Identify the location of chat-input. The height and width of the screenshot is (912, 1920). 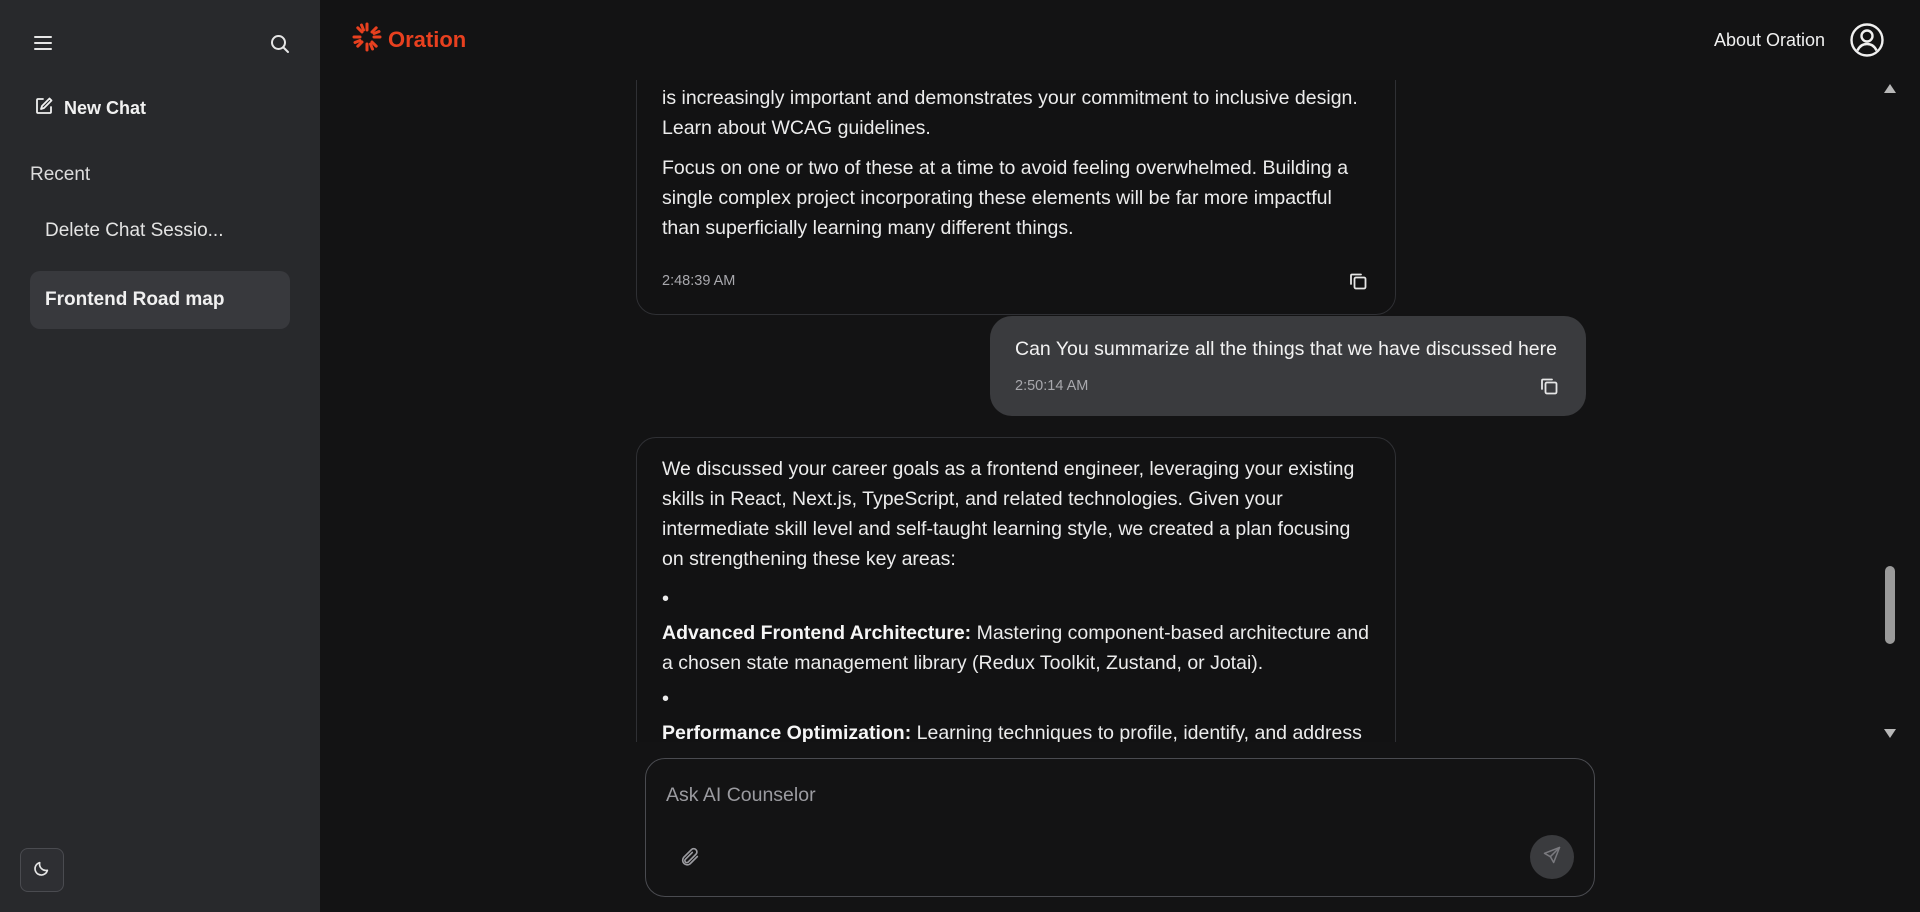
(1106, 795).